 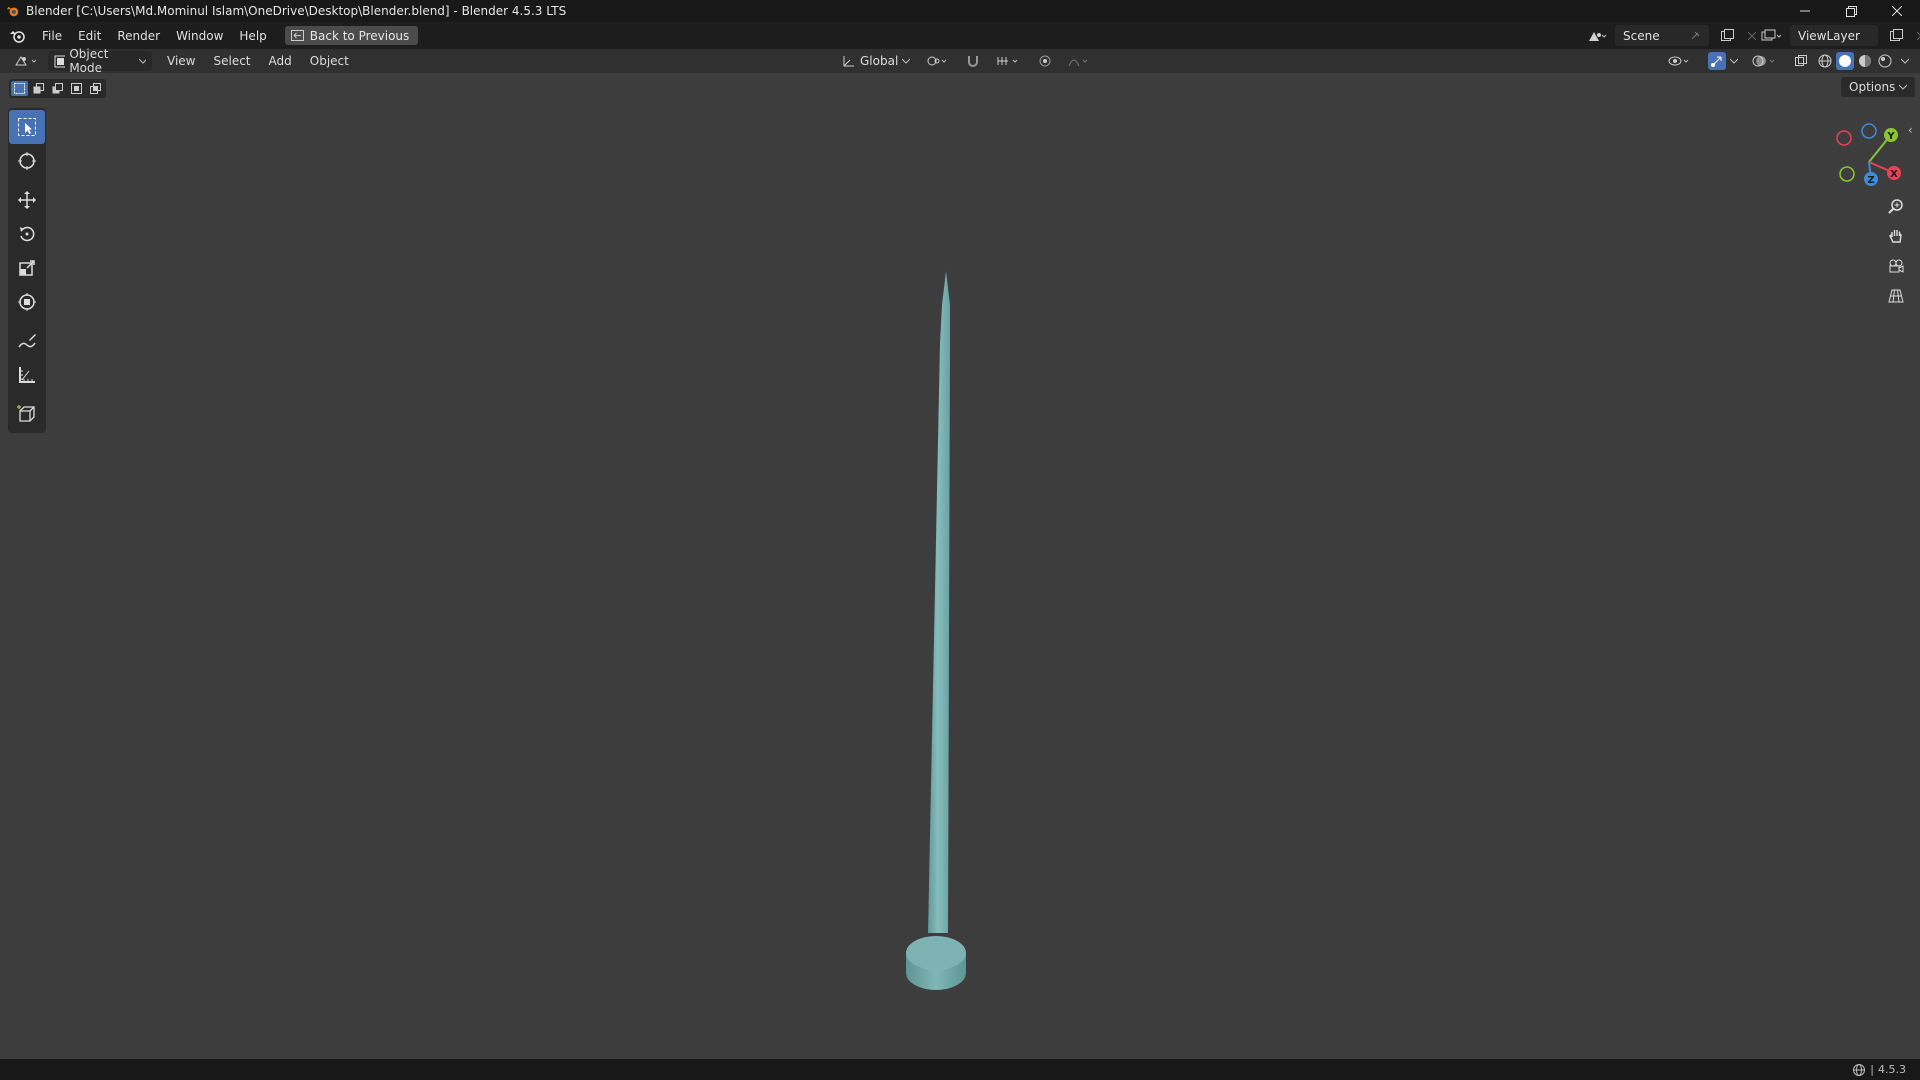 I want to click on pan-hand-icon, so click(x=1896, y=236).